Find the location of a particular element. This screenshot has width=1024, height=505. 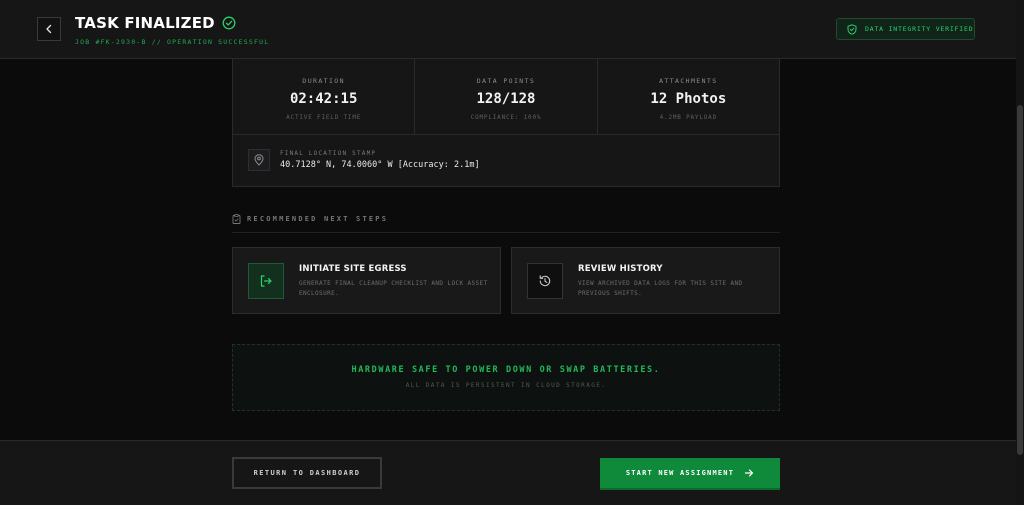

integrity-badge: DATA INTEGRITY VERIFIED is located at coordinates (905, 29).